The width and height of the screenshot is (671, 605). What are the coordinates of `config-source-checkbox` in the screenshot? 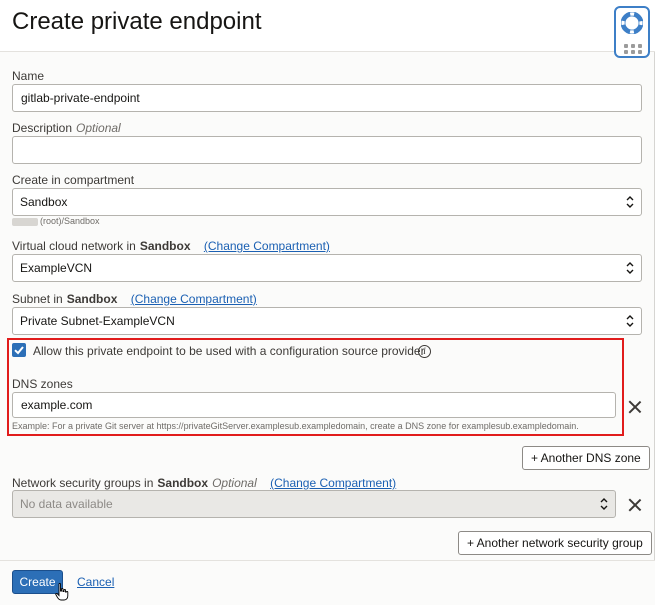 It's located at (19, 350).